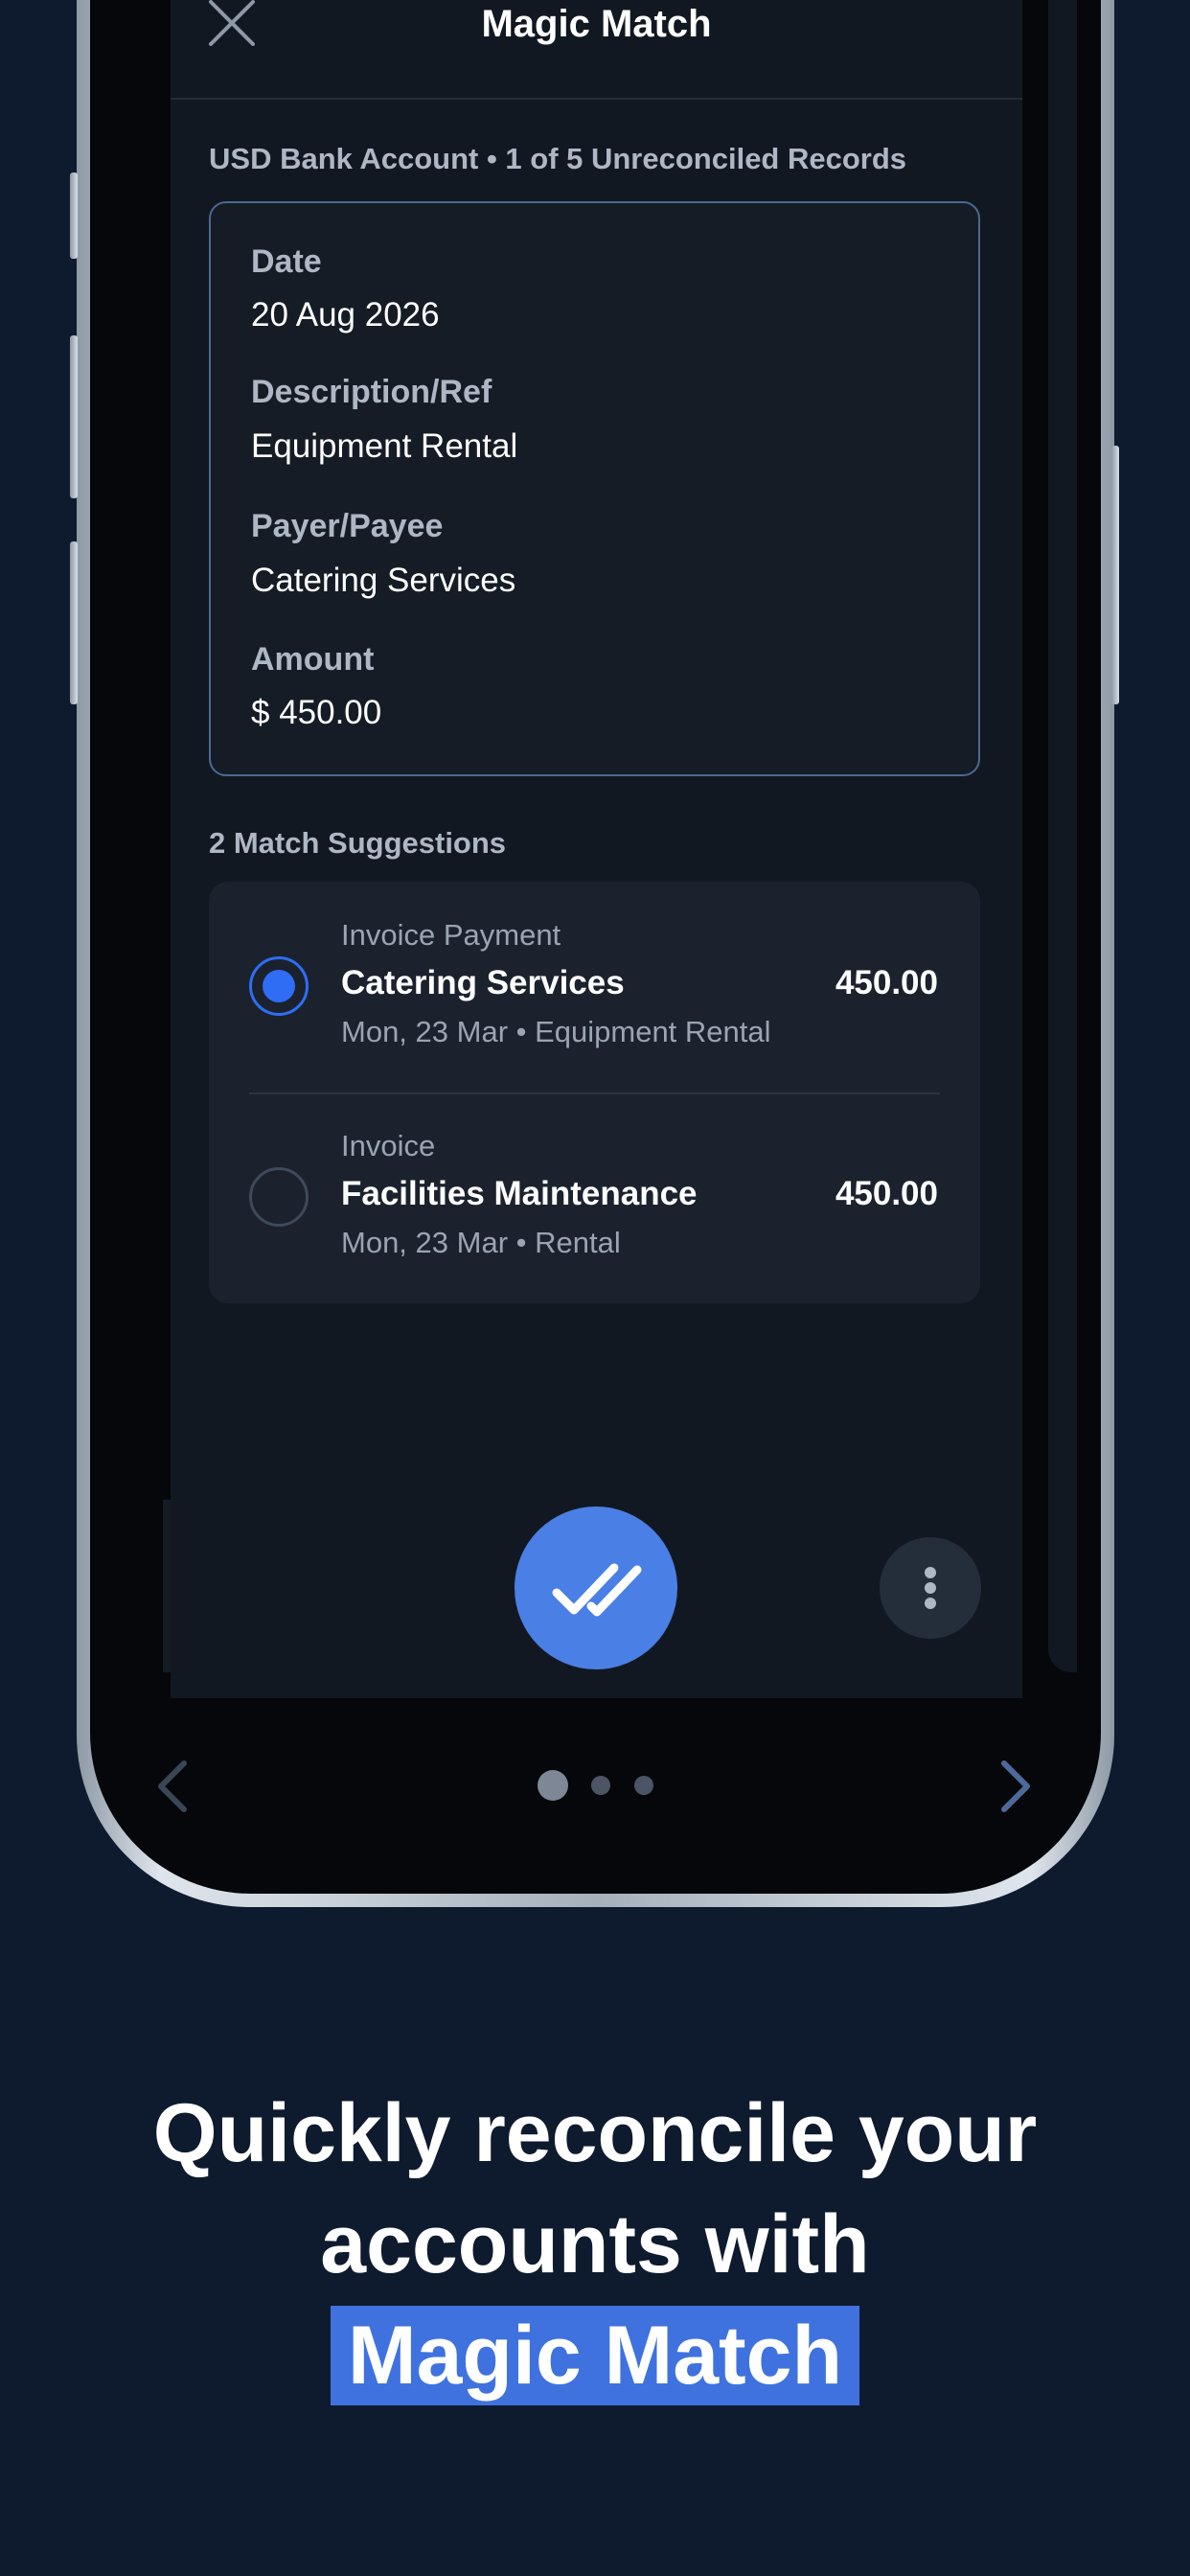 The image size is (1190, 2576). I want to click on suggestion-meta: Mon, 23 Mar • Equipment Rental, so click(556, 1031).